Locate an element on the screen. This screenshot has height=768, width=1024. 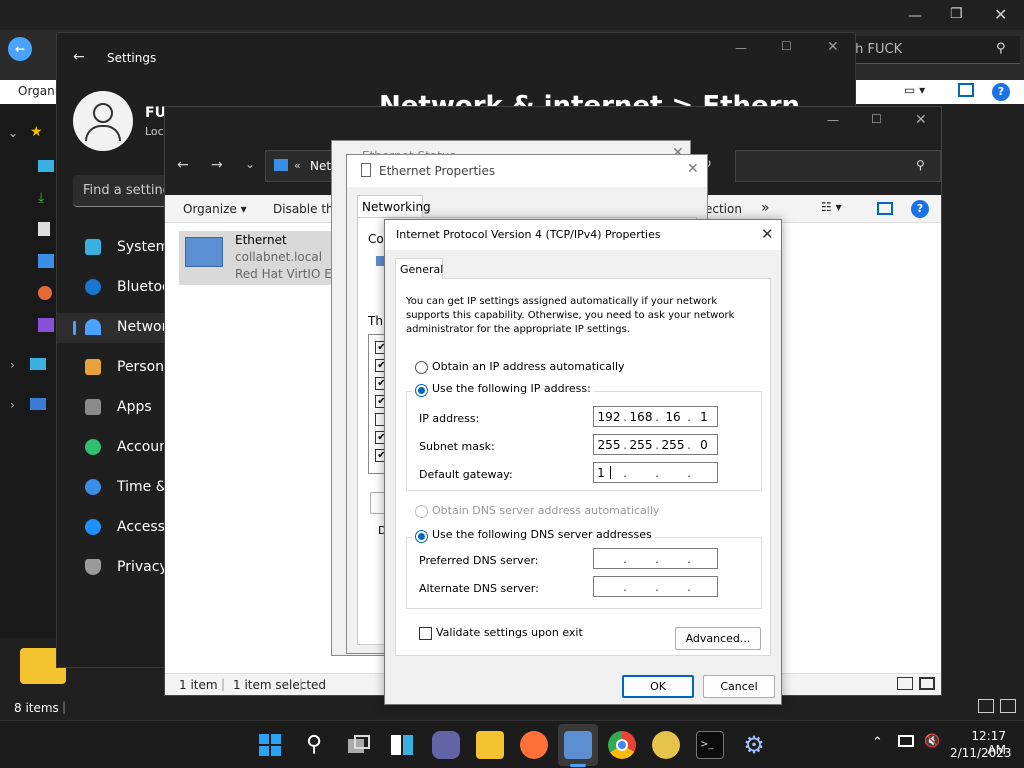
use-following-dns-label: Use the following DNS server addresses is located at coordinates (542, 534).